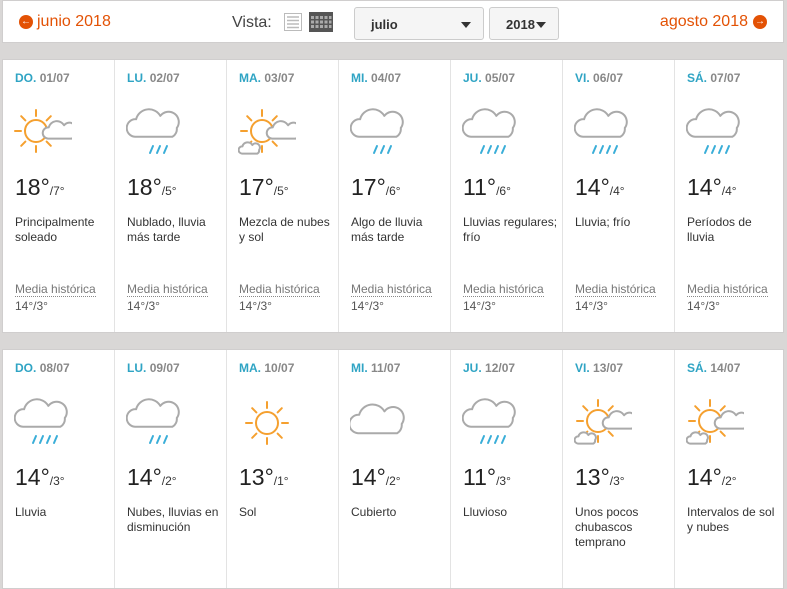  I want to click on weekday-label: VI., so click(582, 78).